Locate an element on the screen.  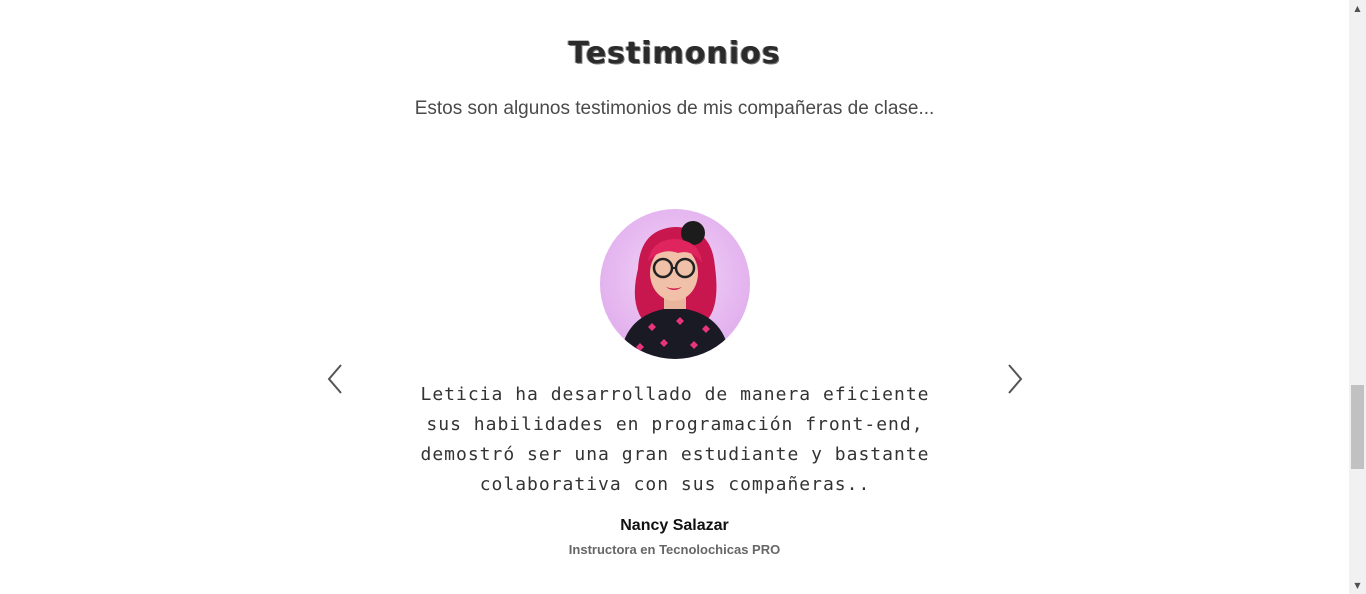
triangle-down-icon: ▼ is located at coordinates (1357, 585).